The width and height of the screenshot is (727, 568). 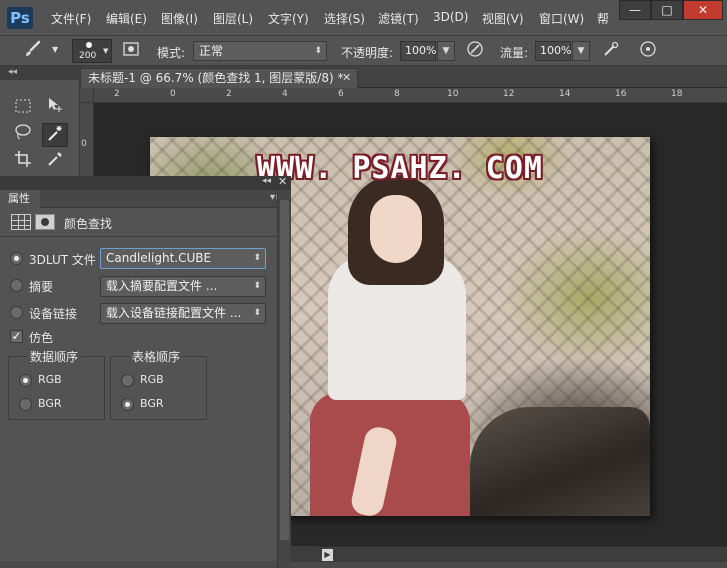 I want to click on ruler-tick-label: 0, so click(x=173, y=94).